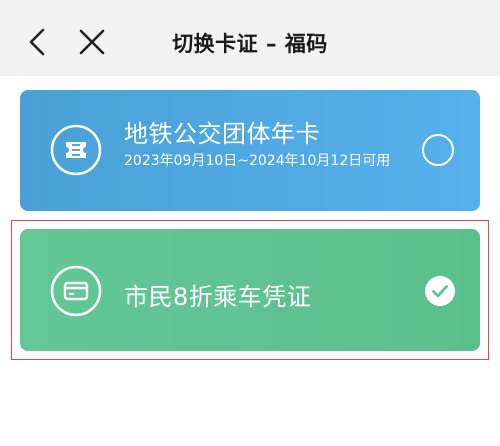 Image resolution: width=500 pixels, height=446 pixels. I want to click on card-title: 市民8折乘车凭证, so click(218, 297).